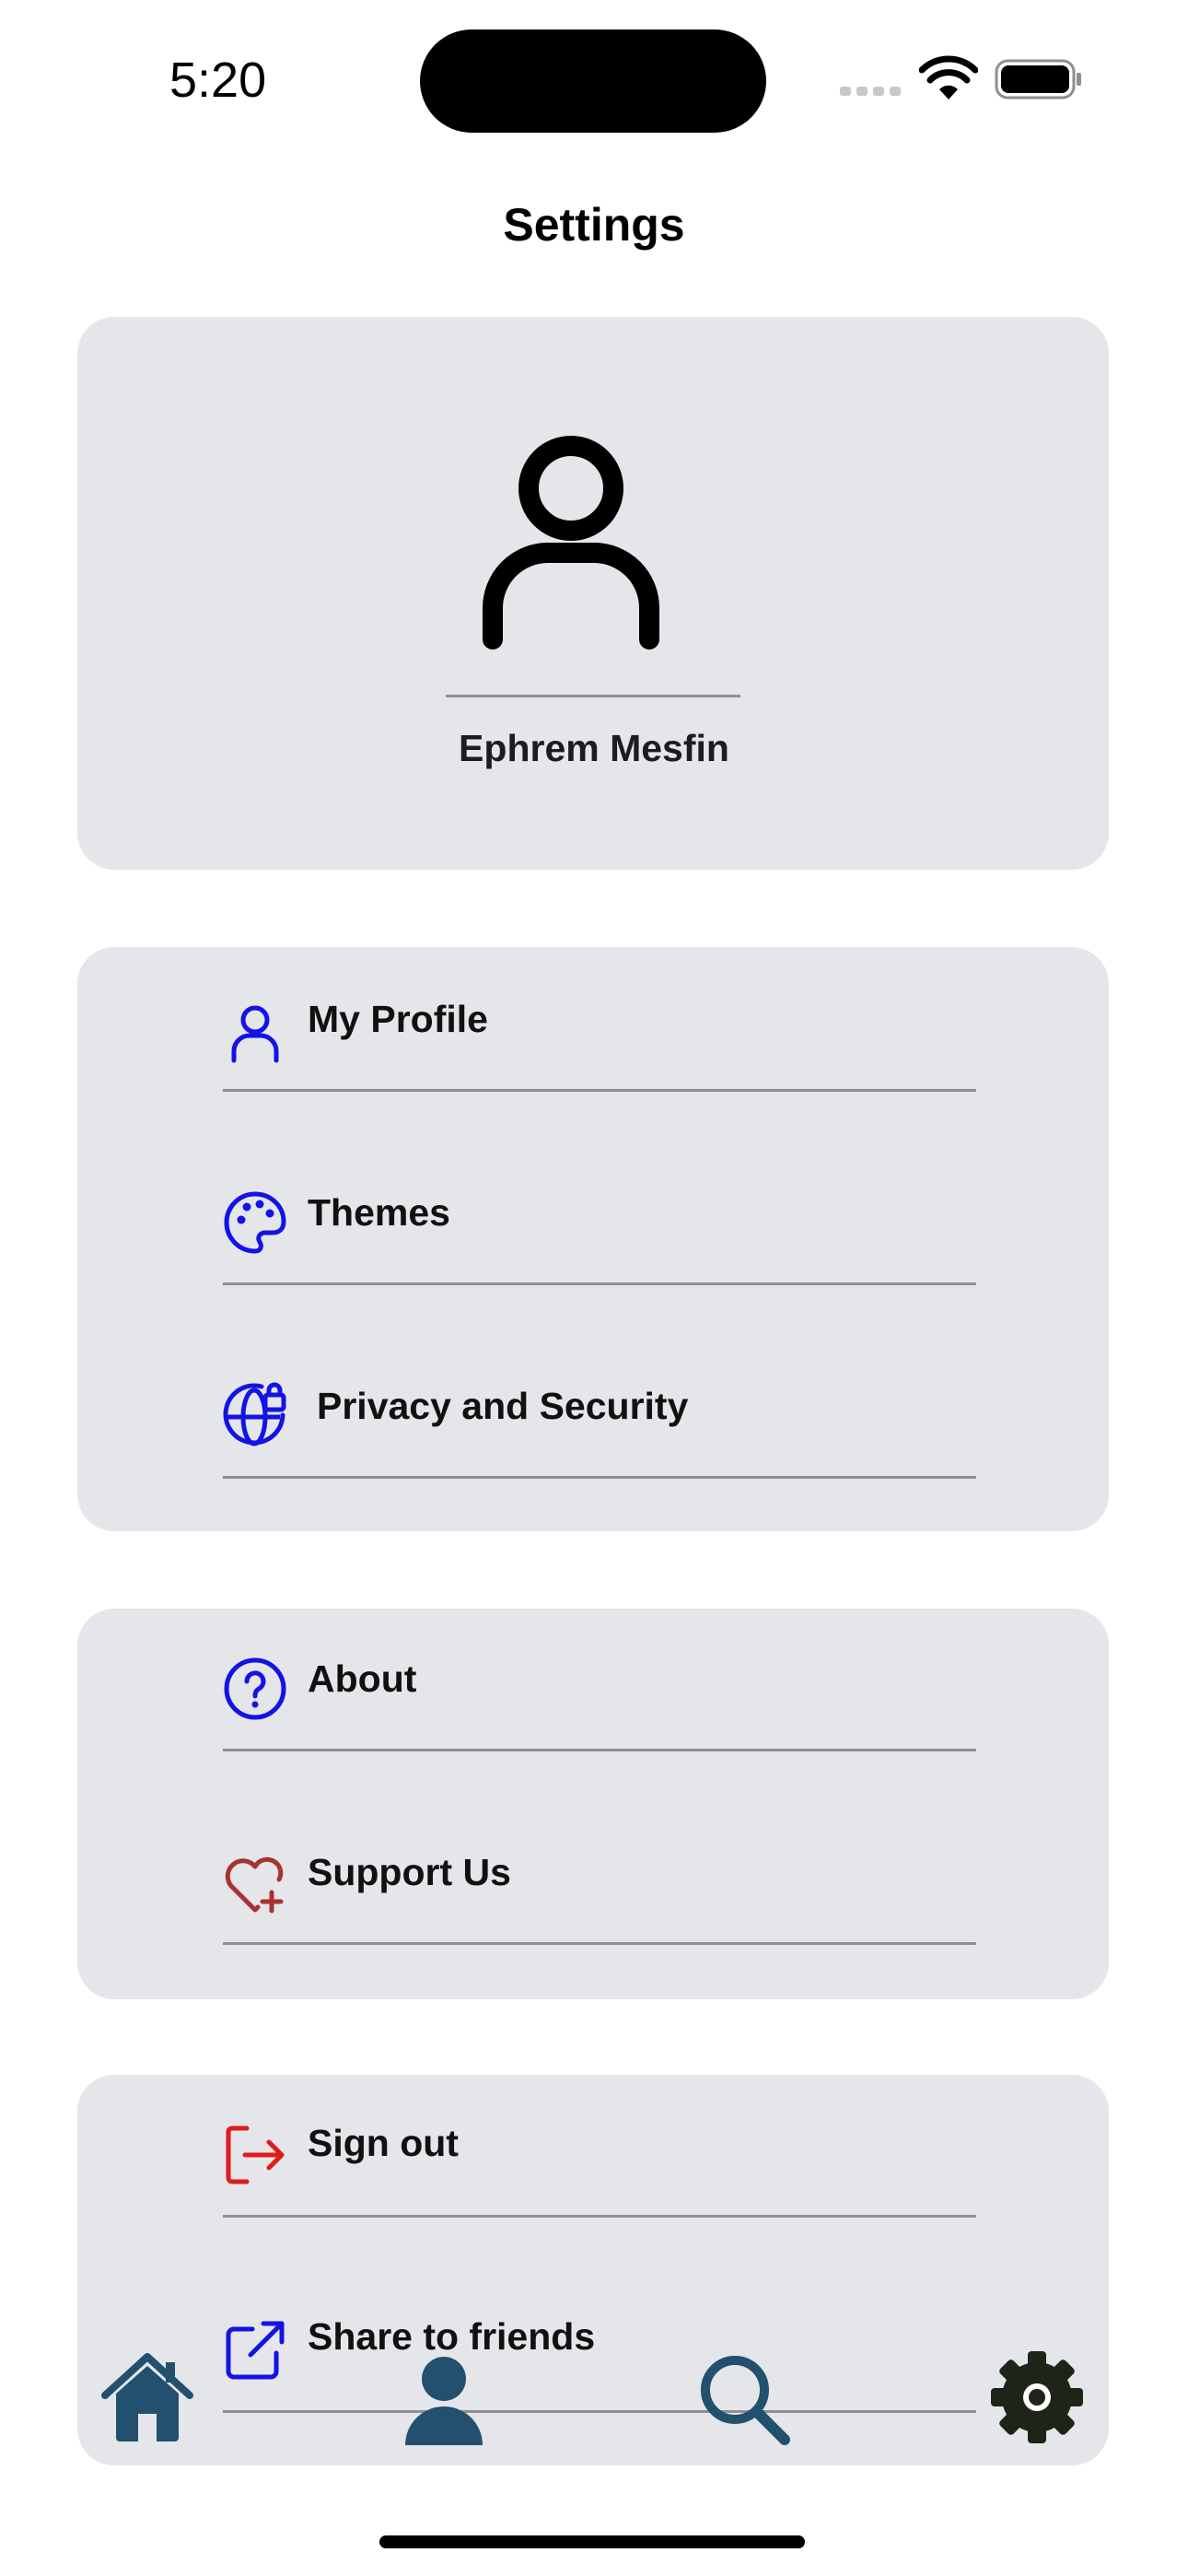 This screenshot has width=1188, height=2576. I want to click on cellular-signal-icon, so click(870, 91).